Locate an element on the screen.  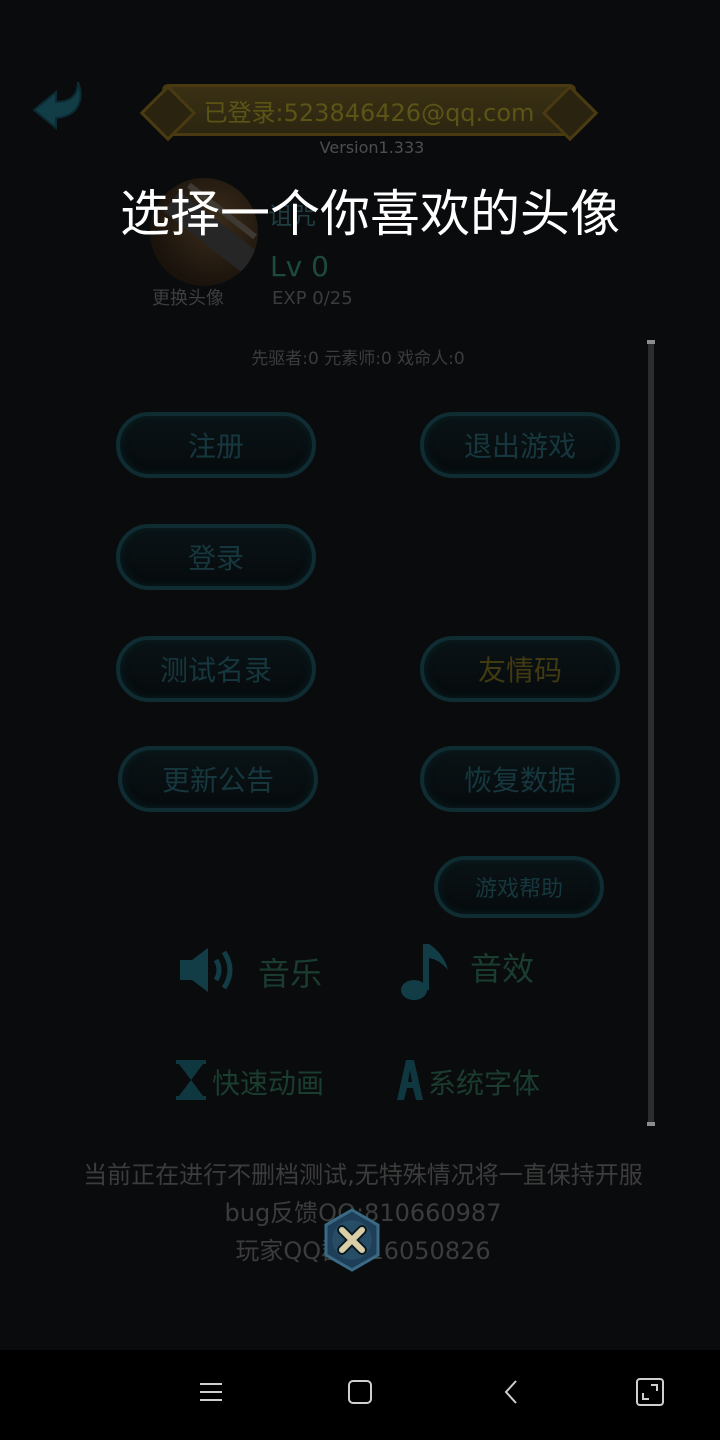
notice-line-1: 当前正在进行不删档测试,无特殊情况将一直保持开服 is located at coordinates (363, 1175).